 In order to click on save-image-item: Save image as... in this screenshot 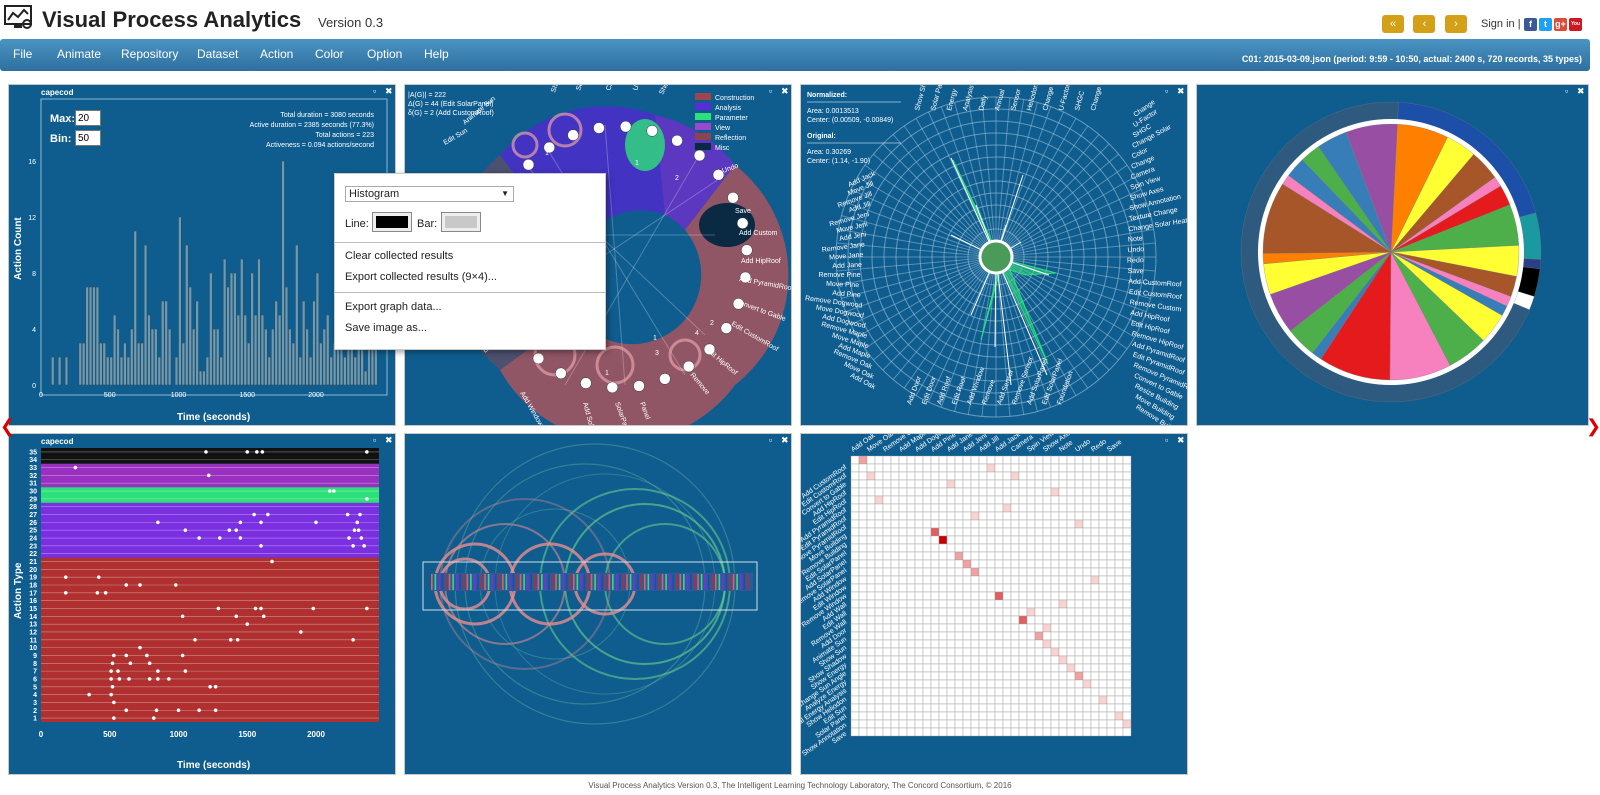, I will do `click(386, 328)`.